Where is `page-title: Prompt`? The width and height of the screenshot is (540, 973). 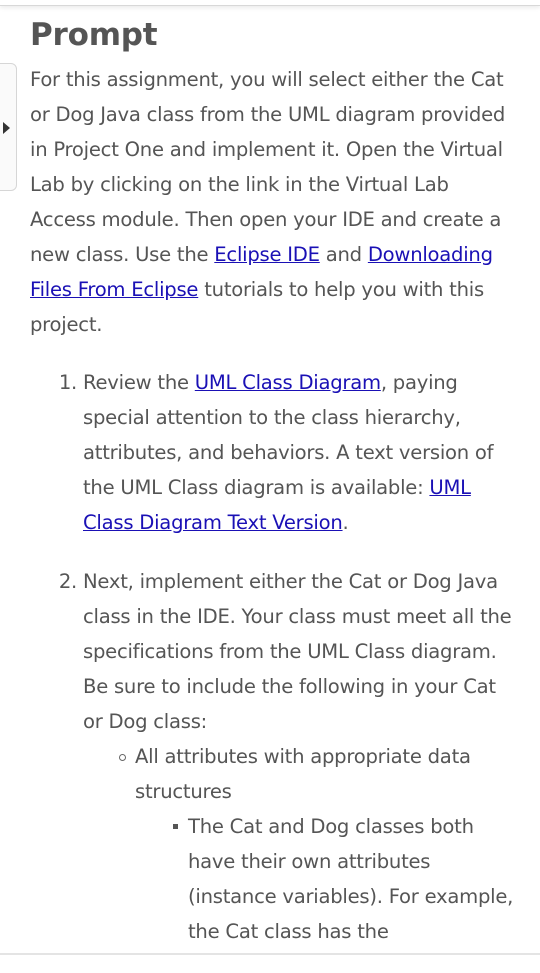 page-title: Prompt is located at coordinates (94, 35).